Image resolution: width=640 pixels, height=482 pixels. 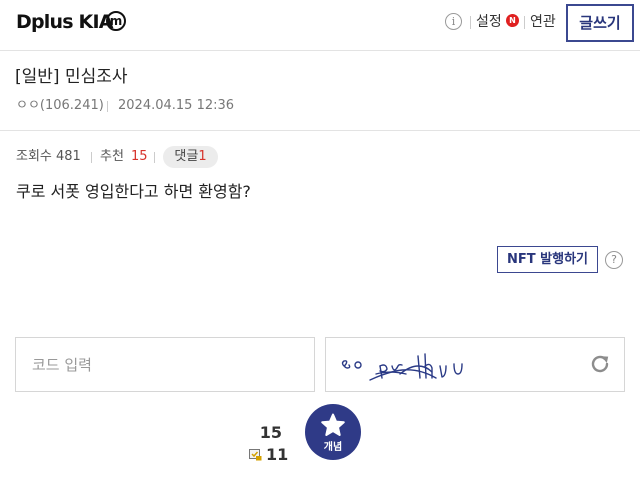 What do you see at coordinates (402, 367) in the screenshot?
I see `captcha-image` at bounding box center [402, 367].